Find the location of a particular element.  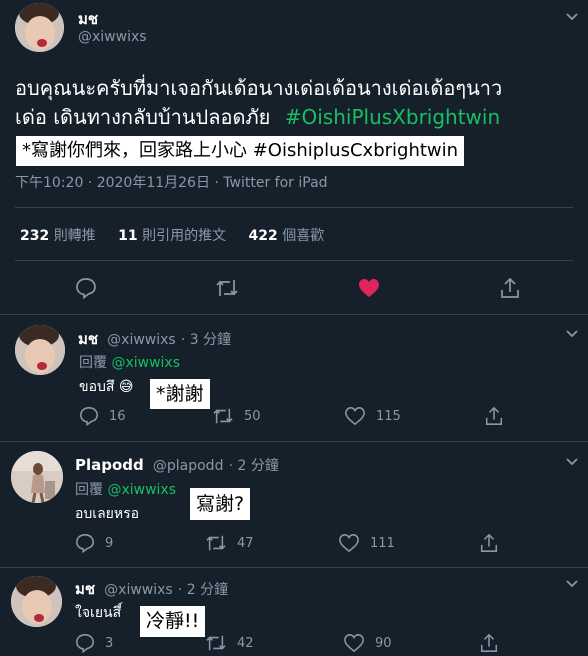

replies-count: 9 is located at coordinates (109, 543).